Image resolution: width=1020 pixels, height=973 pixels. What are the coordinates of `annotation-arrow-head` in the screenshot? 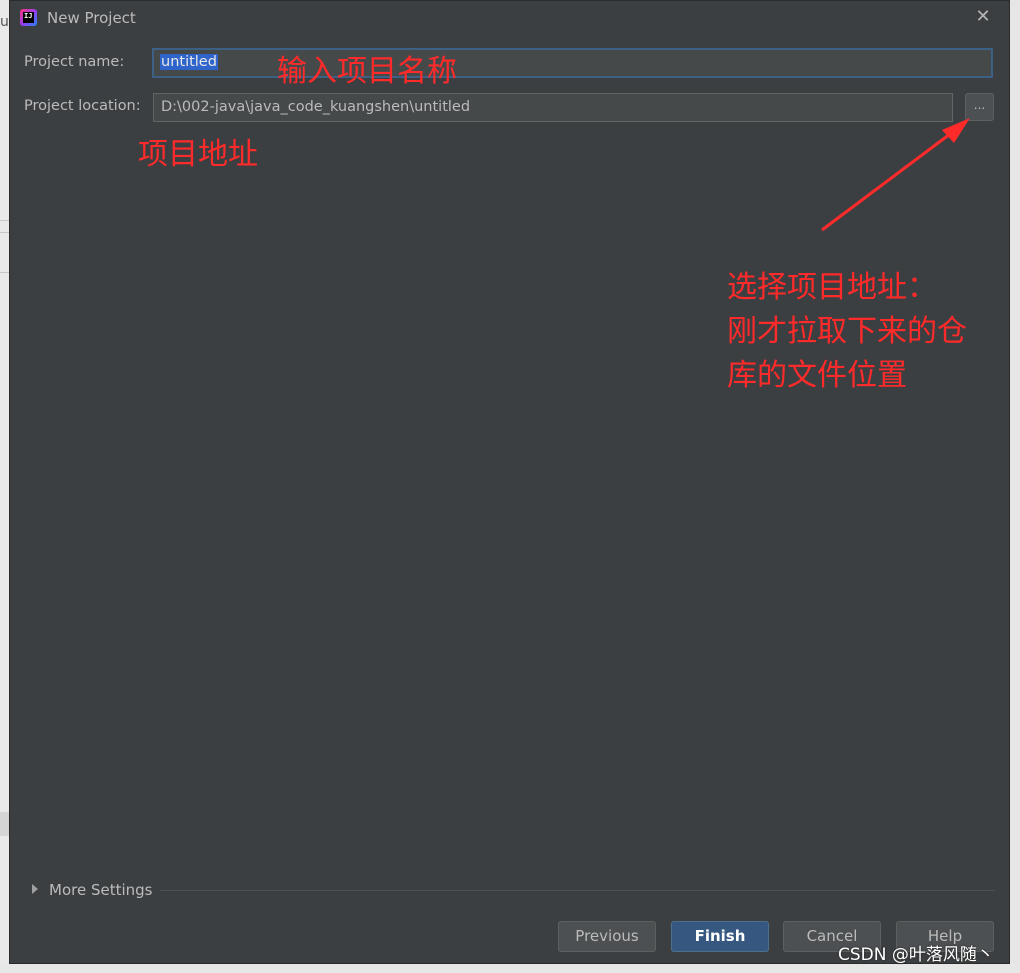 It's located at (956, 130).